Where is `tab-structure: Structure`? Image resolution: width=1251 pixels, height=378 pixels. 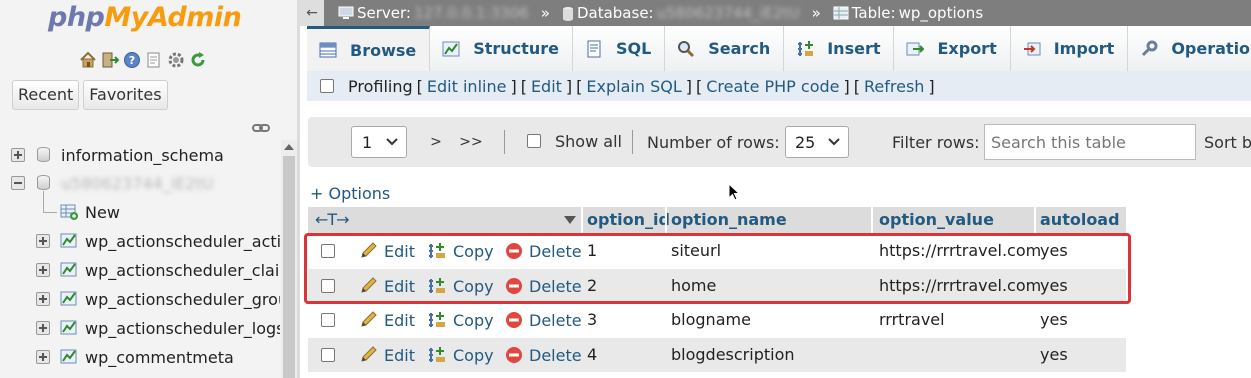
tab-structure: Structure is located at coordinates (501, 48).